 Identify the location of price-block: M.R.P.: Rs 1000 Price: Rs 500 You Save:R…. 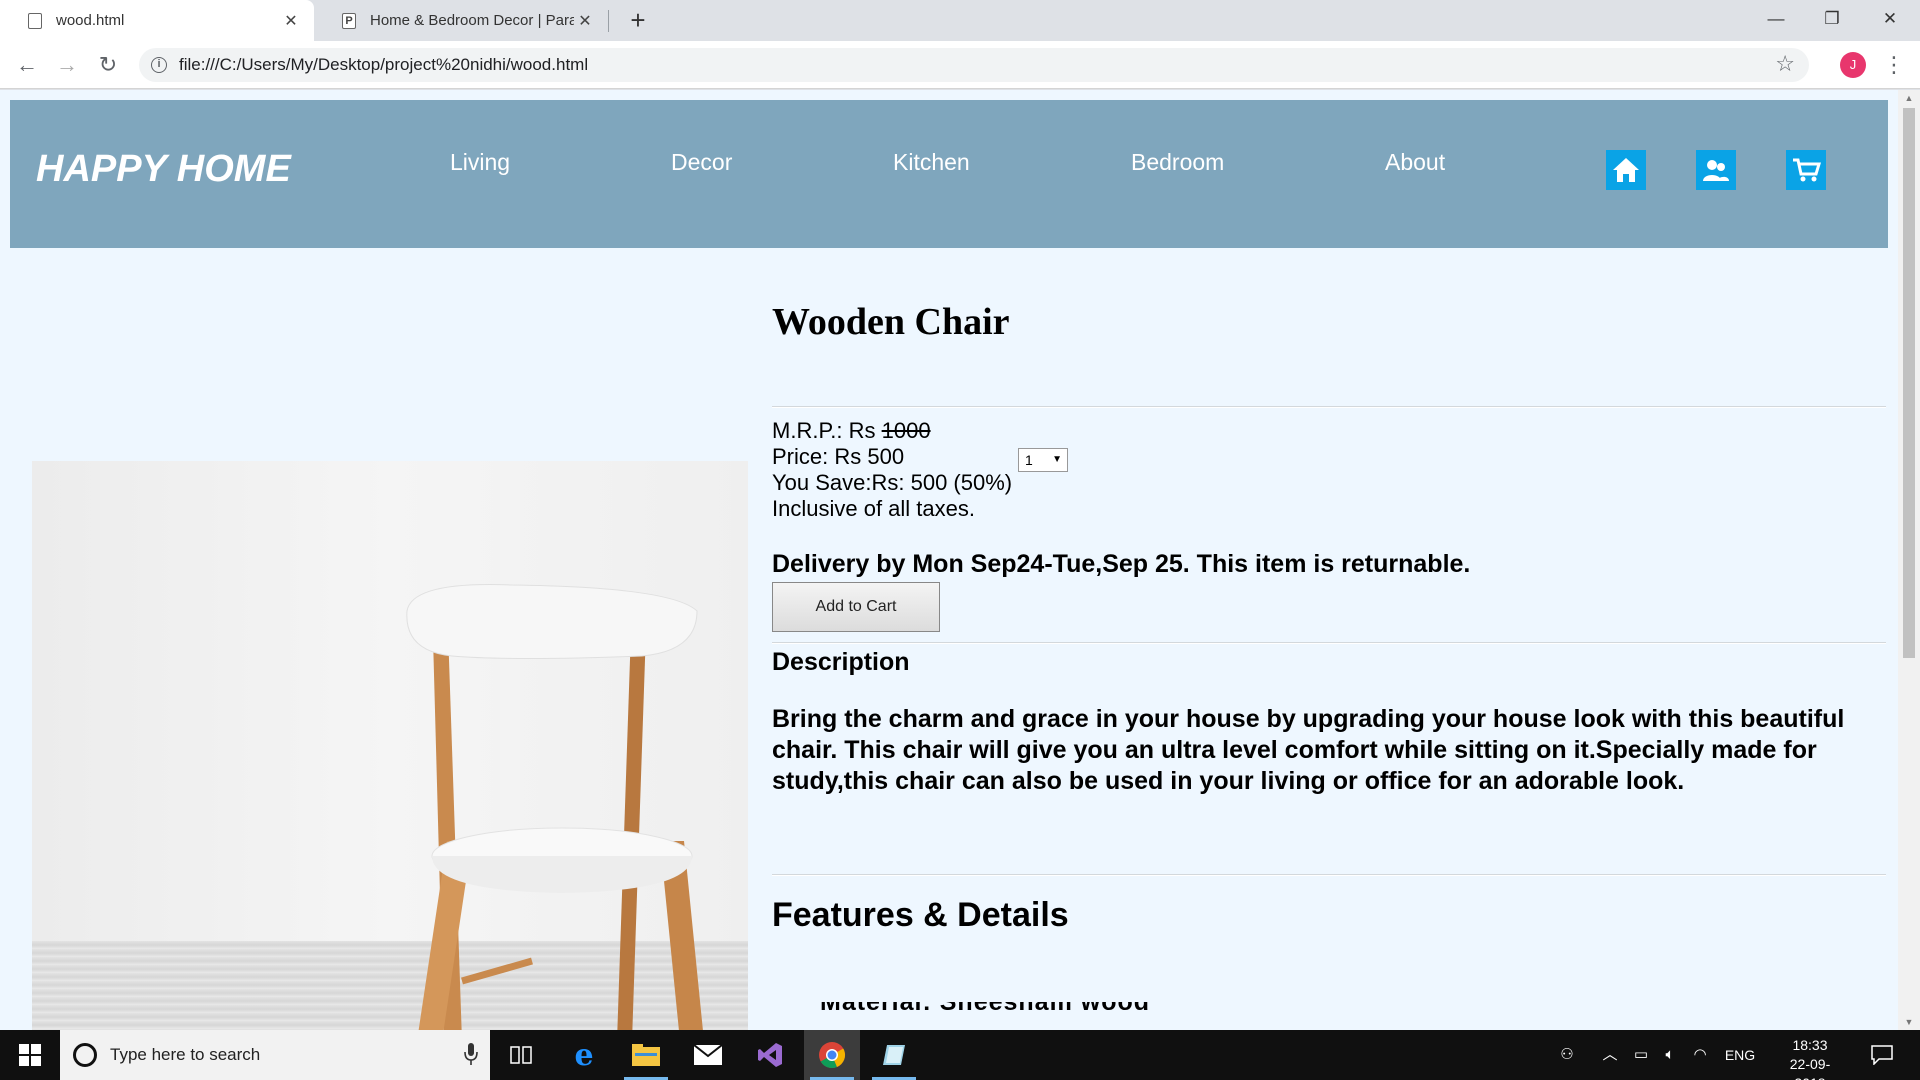
(892, 470).